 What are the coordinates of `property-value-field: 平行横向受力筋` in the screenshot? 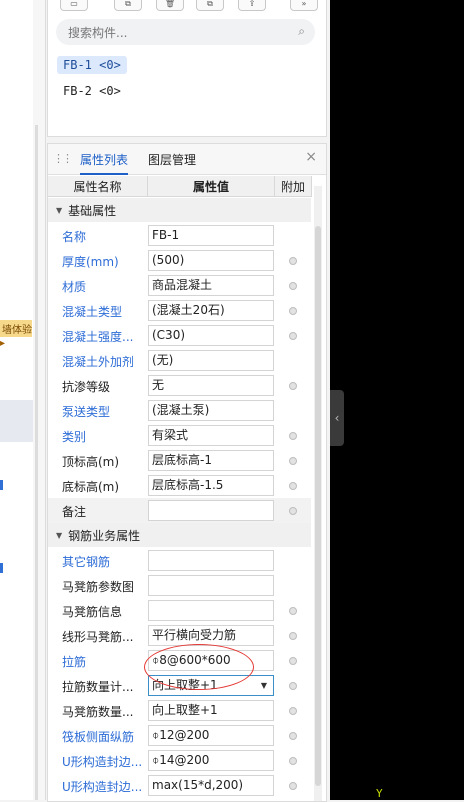 It's located at (211, 635).